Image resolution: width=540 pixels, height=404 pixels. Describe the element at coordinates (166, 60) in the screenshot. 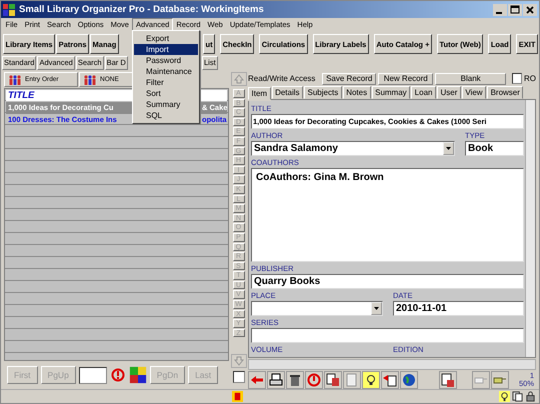

I see `menu-option: Password` at that location.